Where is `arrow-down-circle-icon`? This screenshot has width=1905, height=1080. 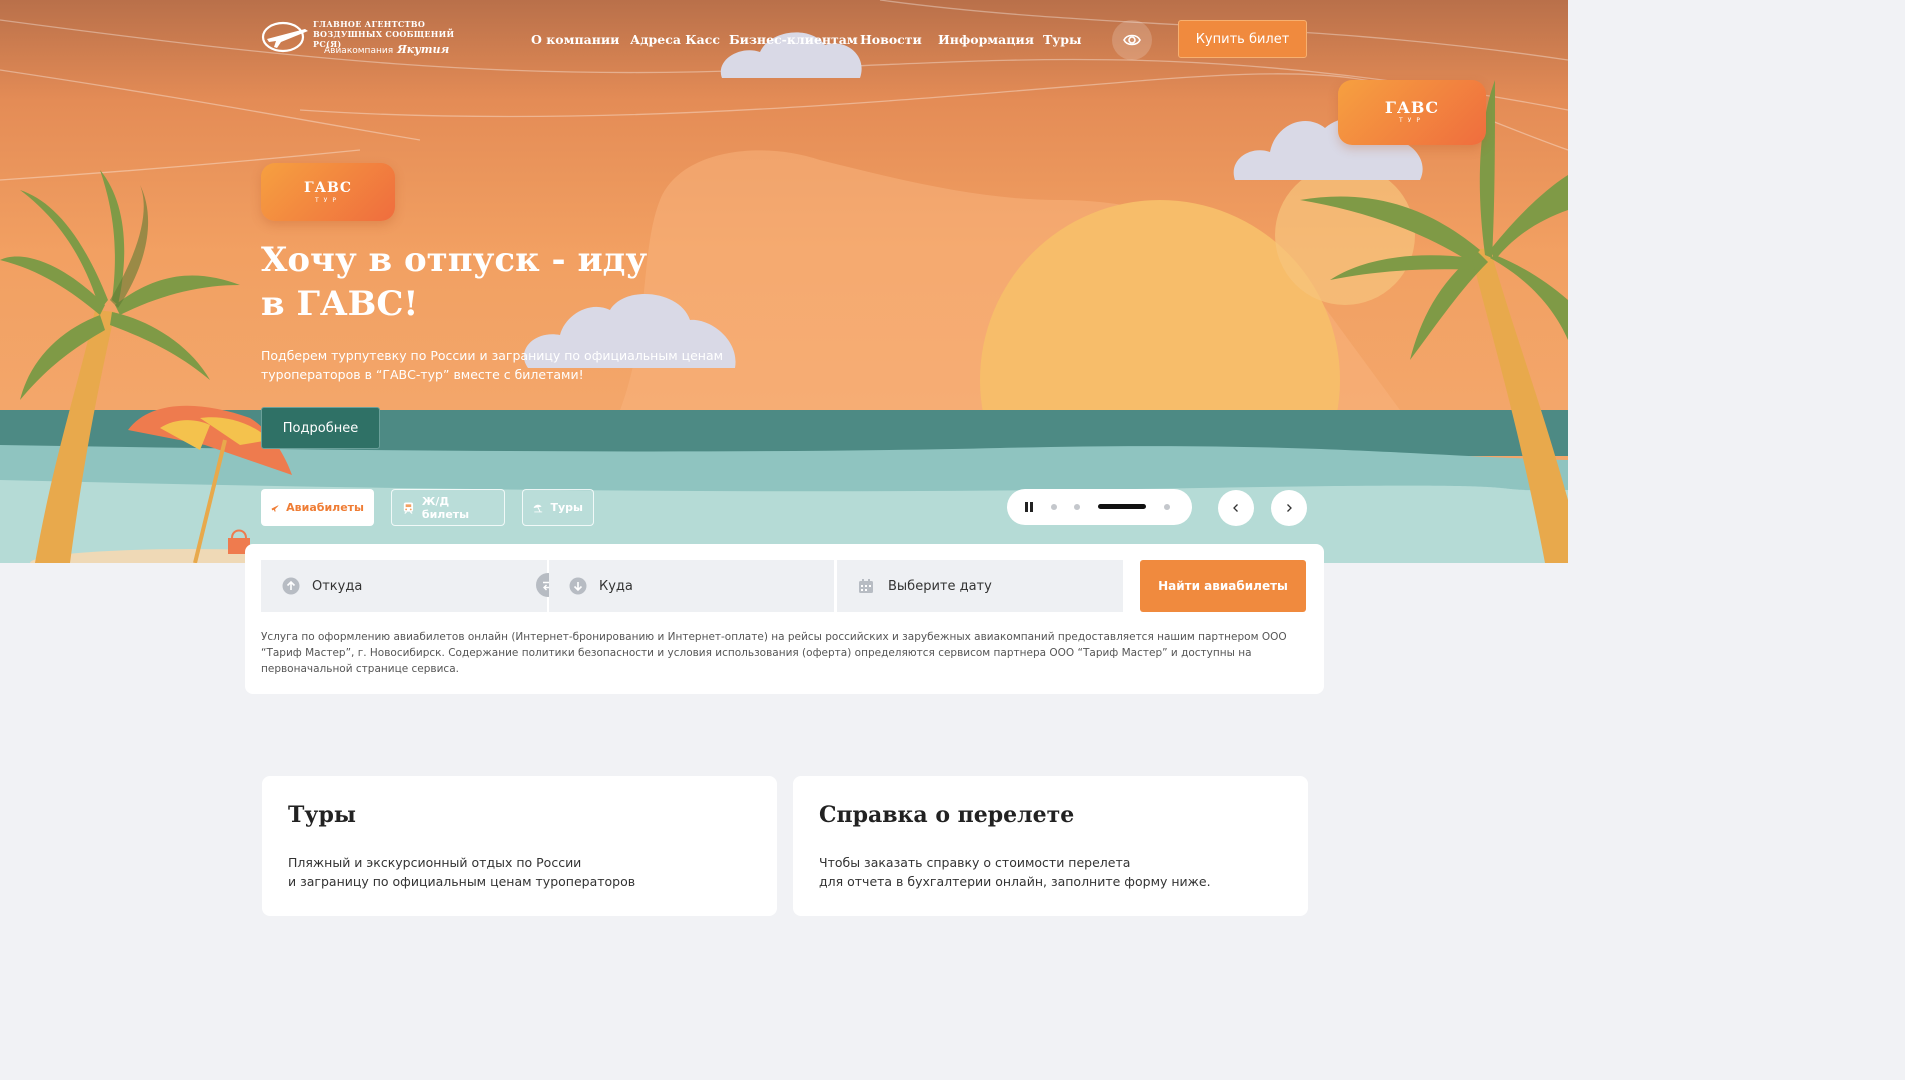 arrow-down-circle-icon is located at coordinates (578, 586).